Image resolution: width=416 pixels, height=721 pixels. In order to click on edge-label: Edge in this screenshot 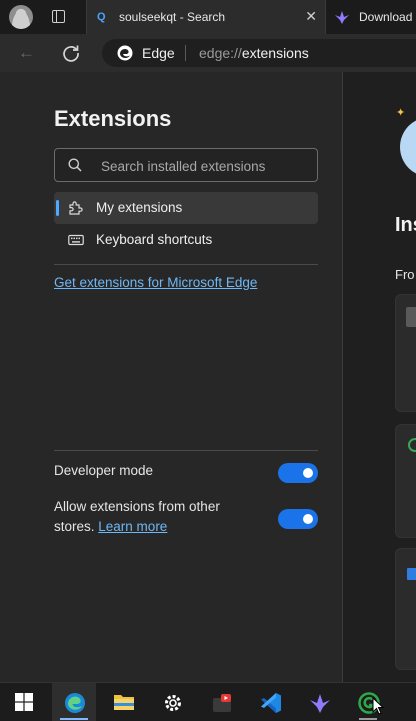, I will do `click(158, 53)`.